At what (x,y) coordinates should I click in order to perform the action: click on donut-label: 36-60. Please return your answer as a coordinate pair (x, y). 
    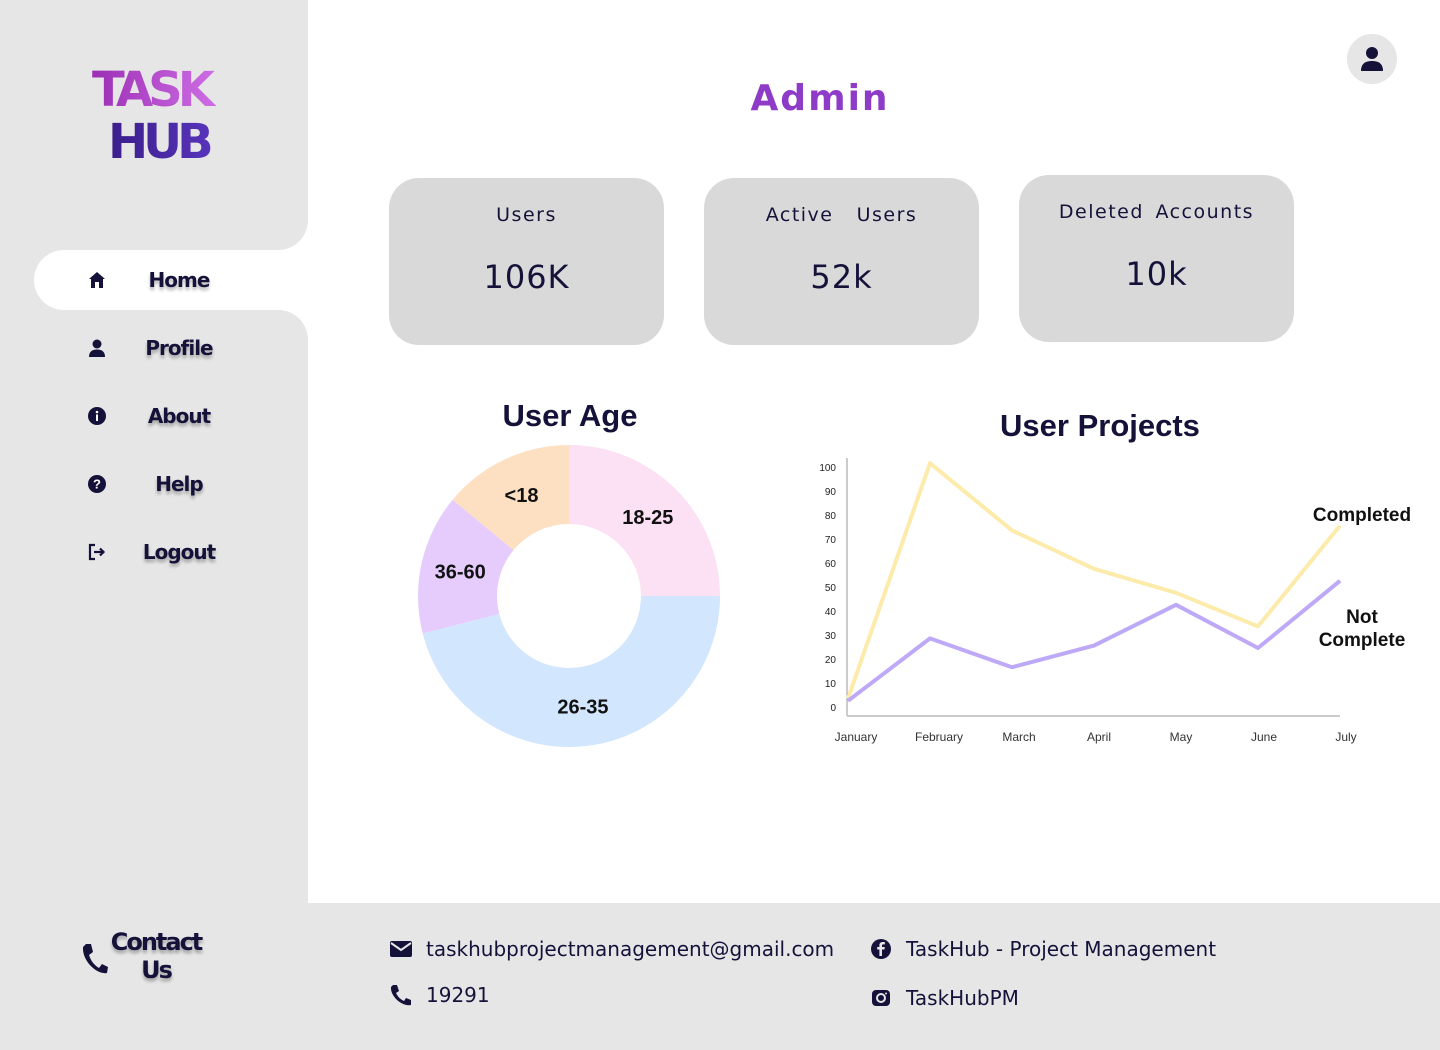
    Looking at the image, I should click on (460, 573).